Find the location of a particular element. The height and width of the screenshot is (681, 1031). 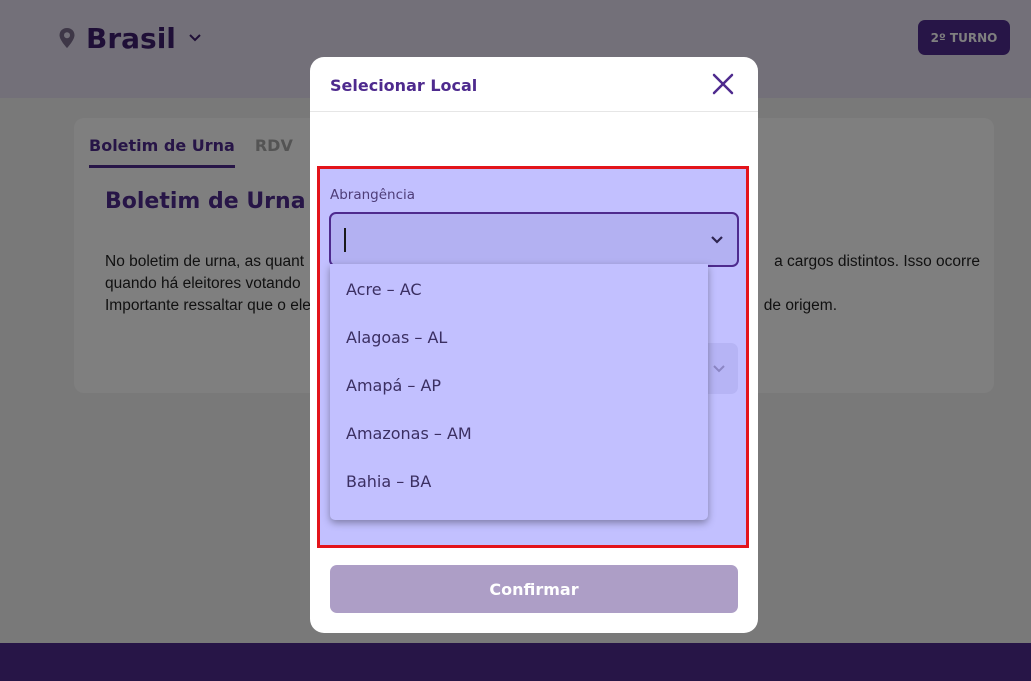

abrangencia-select is located at coordinates (534, 239).